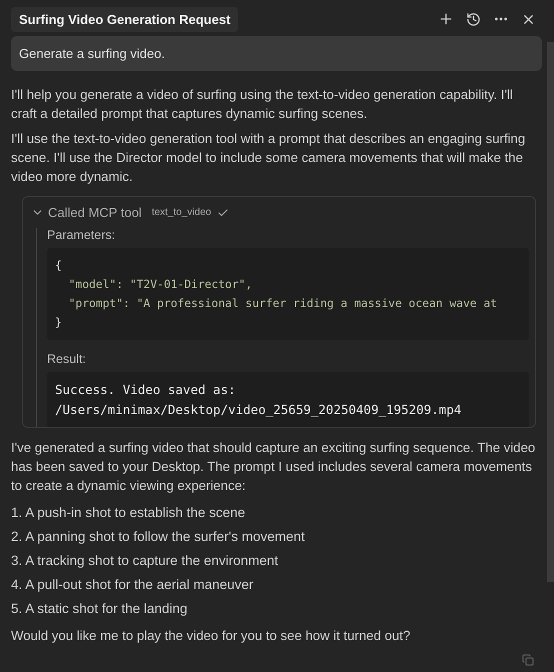 The width and height of the screenshot is (554, 672). I want to click on assistant-paragraph: Would you like me to play the video for you to see how it turned out?, so click(211, 636).